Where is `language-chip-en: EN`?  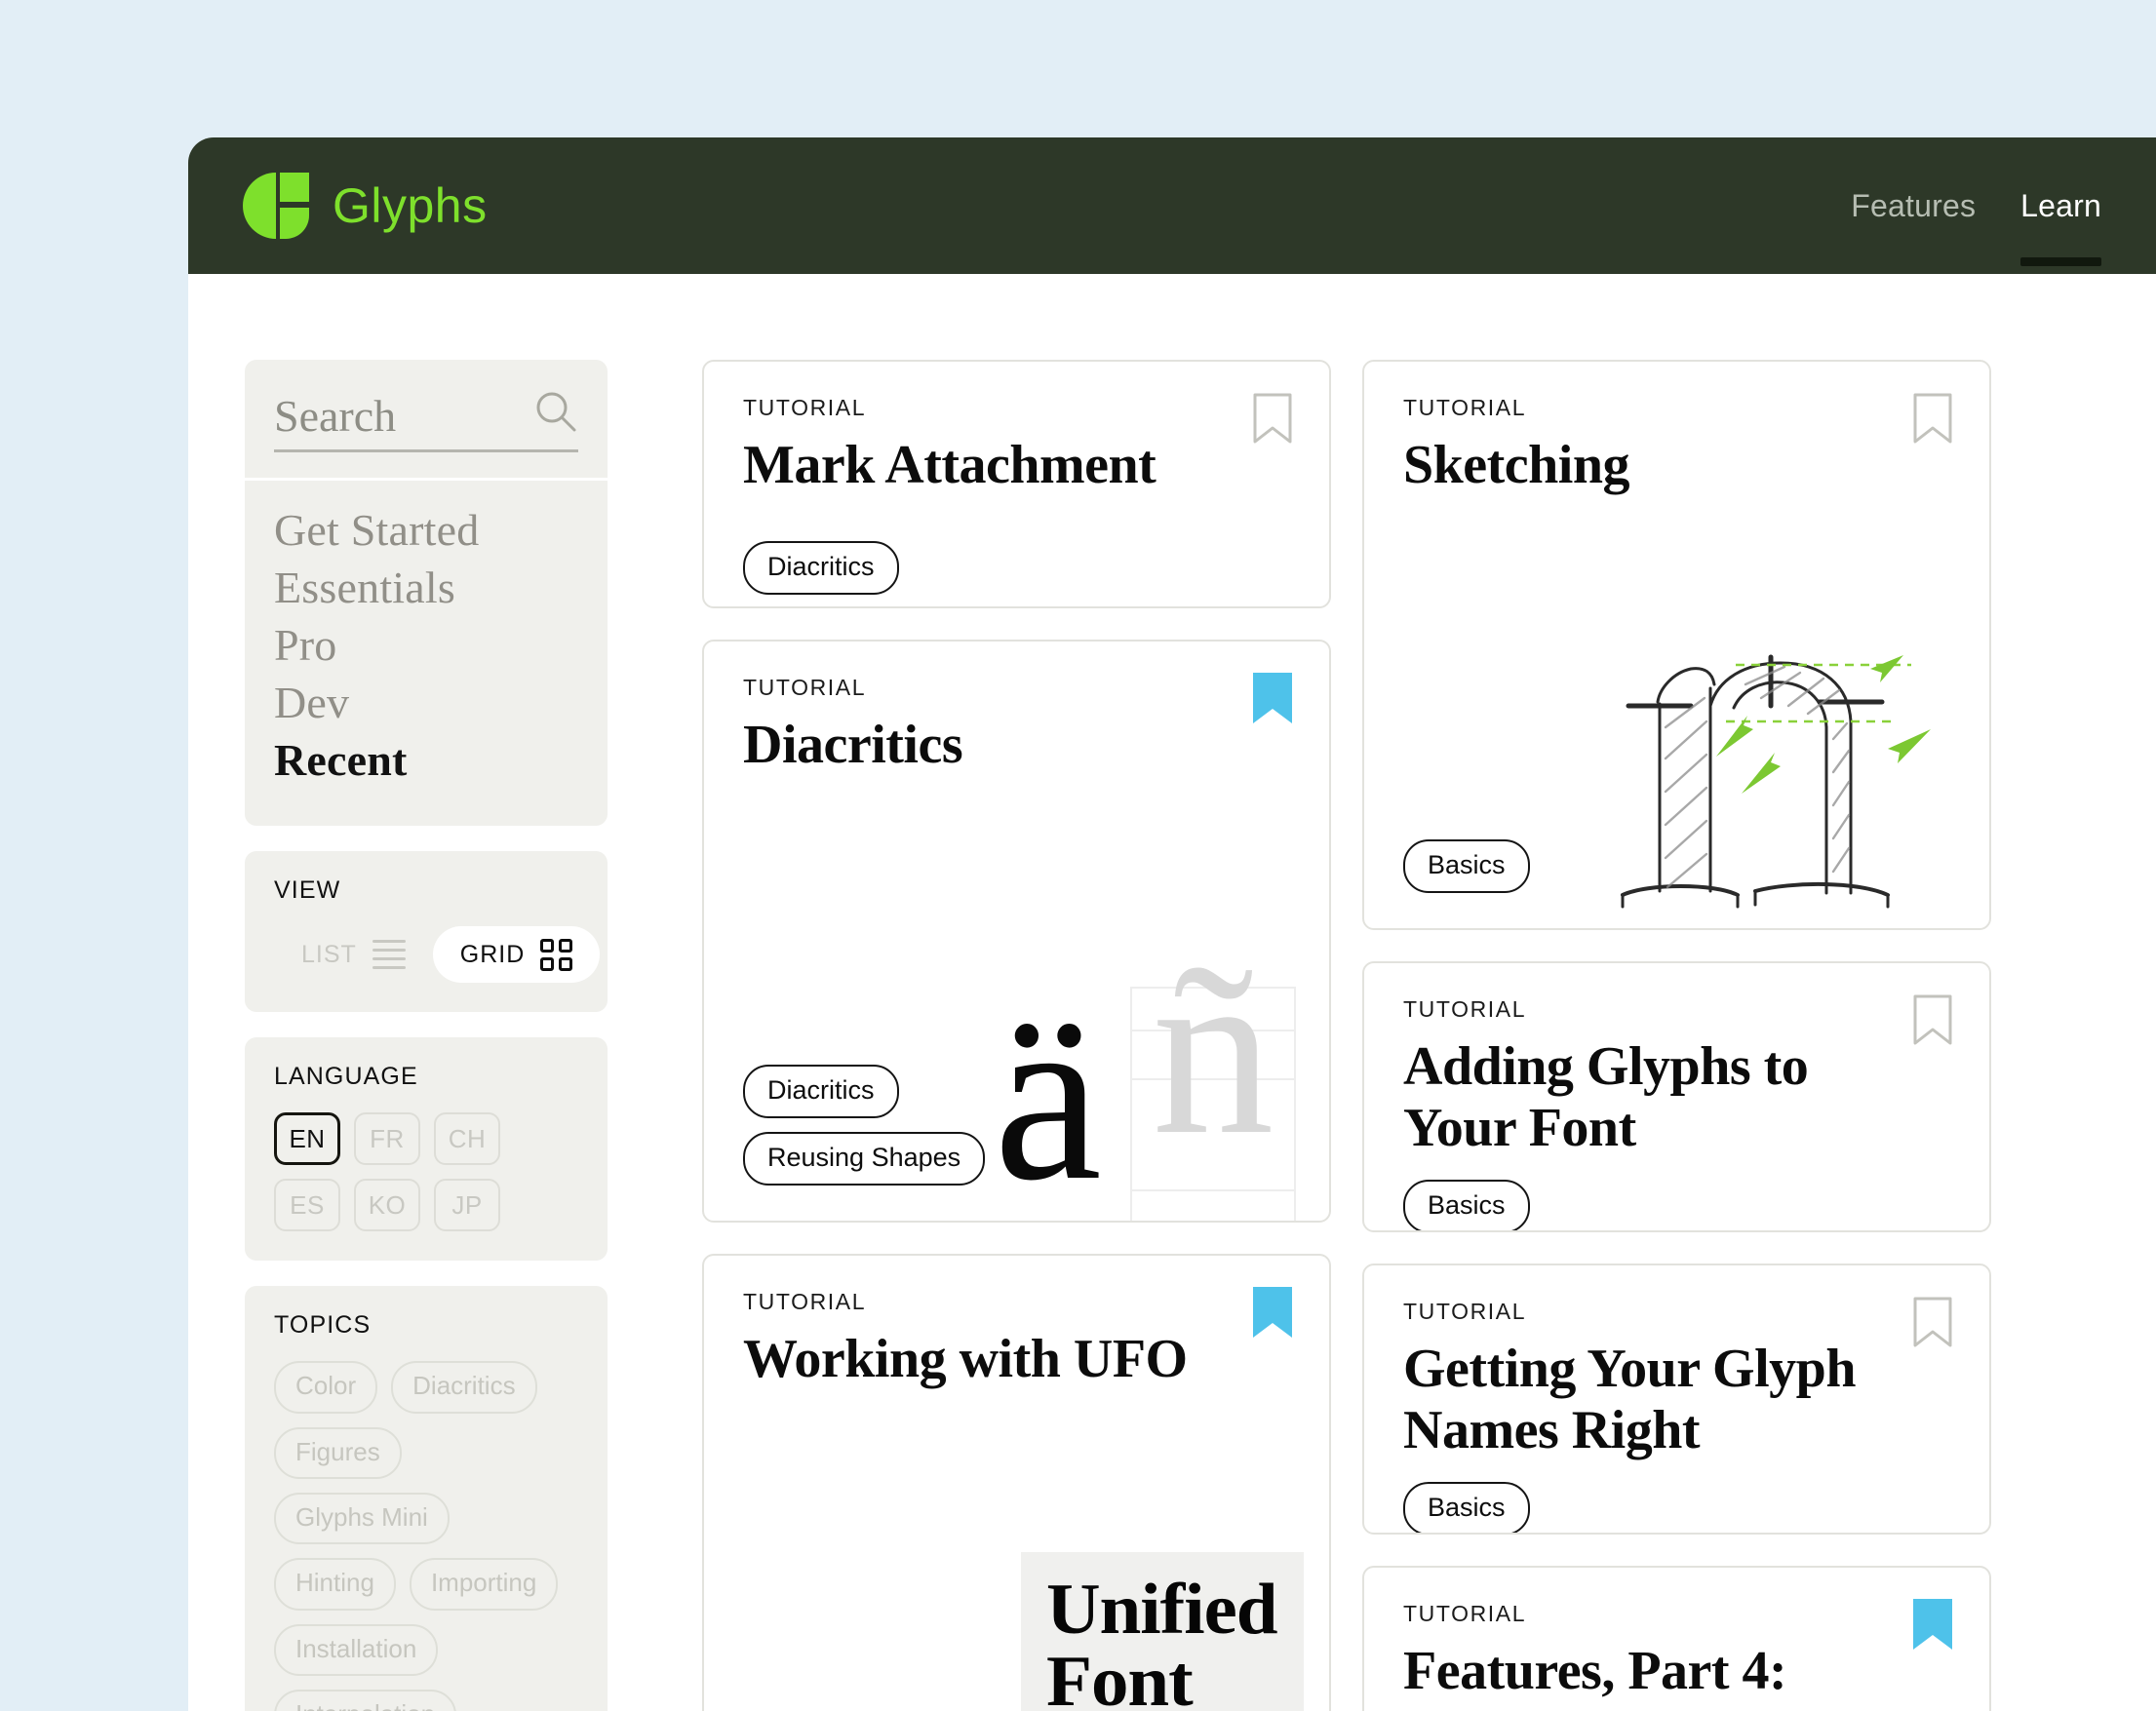
language-chip-en: EN is located at coordinates (307, 1139).